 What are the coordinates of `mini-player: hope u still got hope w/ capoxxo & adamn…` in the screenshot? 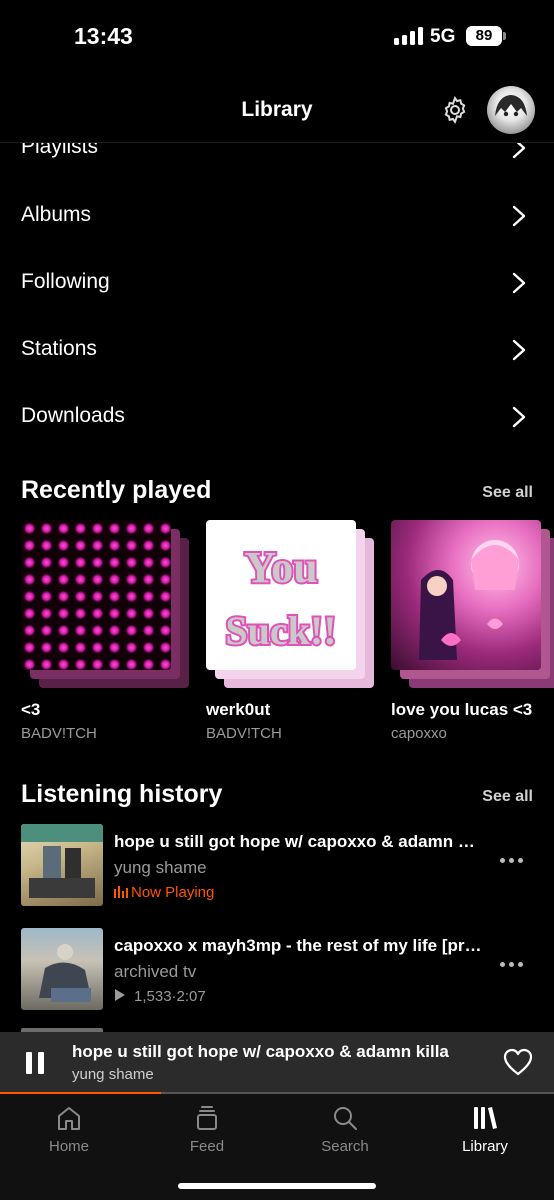 It's located at (277, 1063).